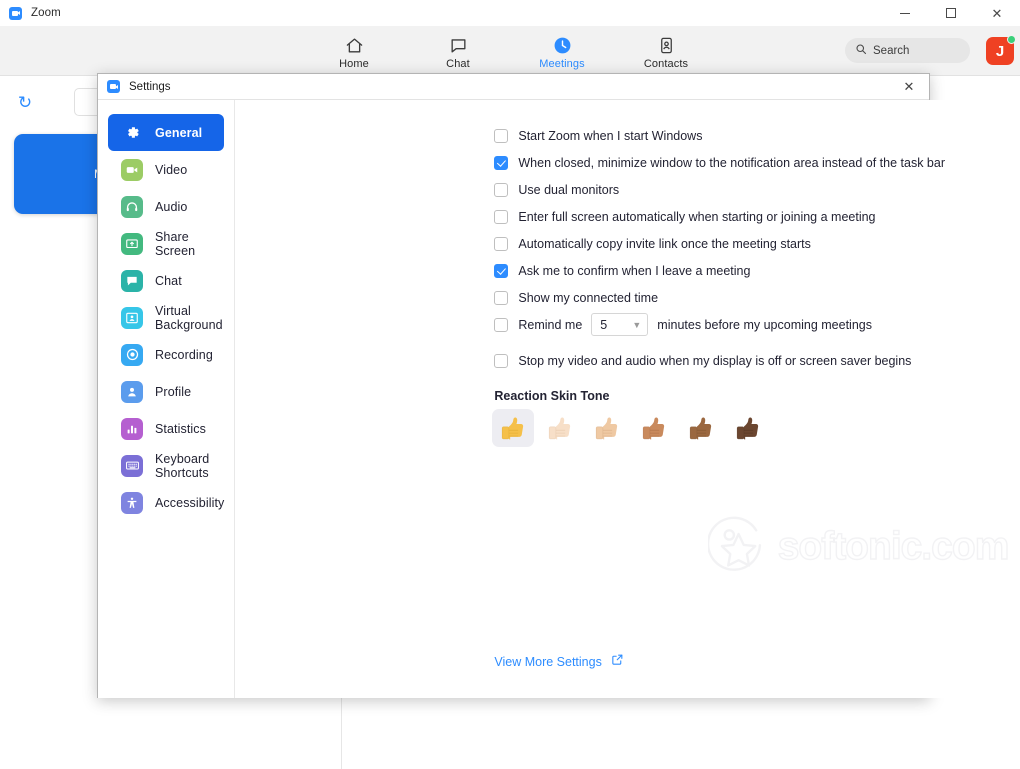 The width and height of the screenshot is (1020, 769). I want to click on nav-tab-home: Home, so click(354, 51).